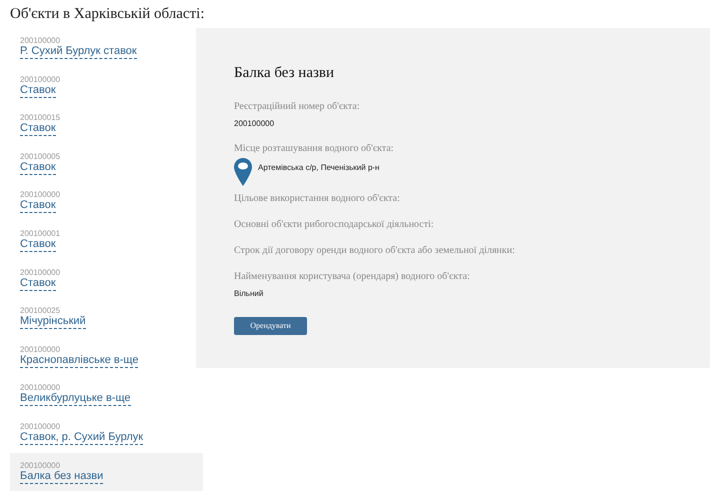  What do you see at coordinates (249, 294) in the screenshot?
I see `field-value: Вільний` at bounding box center [249, 294].